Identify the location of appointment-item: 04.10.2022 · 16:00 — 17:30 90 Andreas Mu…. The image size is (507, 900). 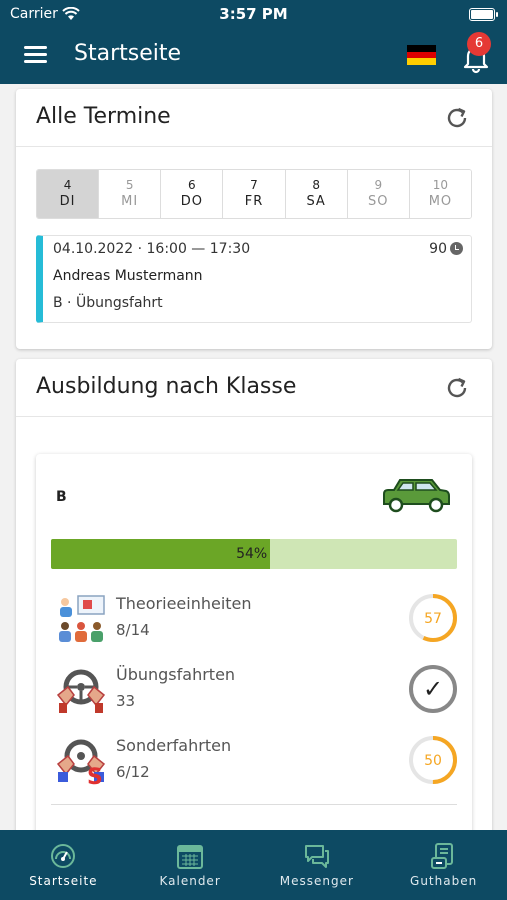
(254, 279).